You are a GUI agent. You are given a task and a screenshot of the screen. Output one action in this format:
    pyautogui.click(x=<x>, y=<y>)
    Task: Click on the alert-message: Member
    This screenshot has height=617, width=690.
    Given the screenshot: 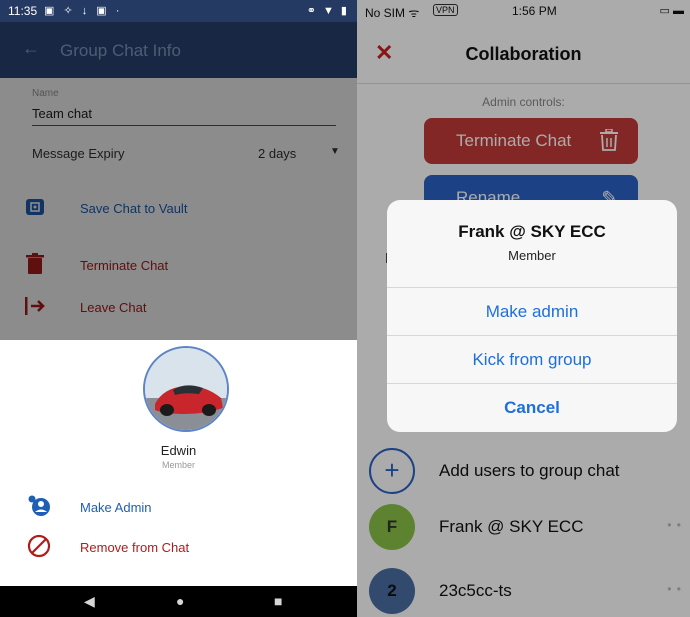 What is the action you would take?
    pyautogui.click(x=532, y=255)
    